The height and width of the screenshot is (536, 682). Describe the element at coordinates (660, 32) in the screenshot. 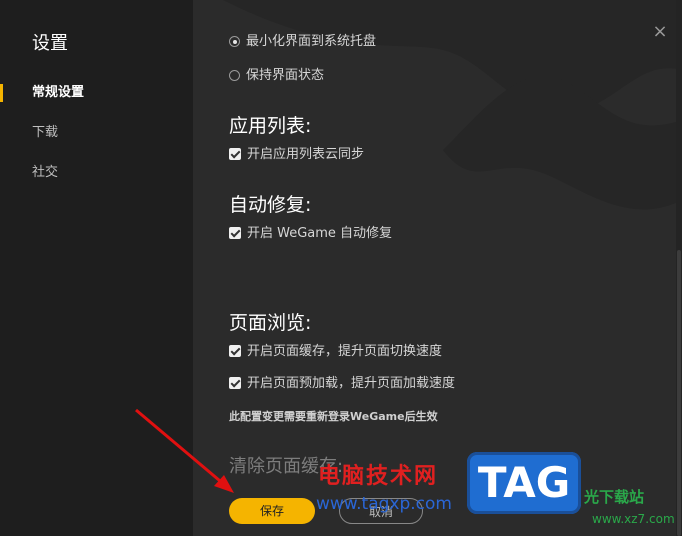

I see `close-icon: ×` at that location.